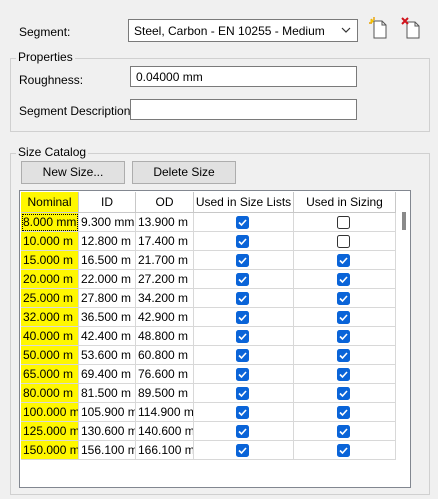 Image resolution: width=438 pixels, height=499 pixels. Describe the element at coordinates (52, 152) in the screenshot. I see `size-catalog-group-title: Size Catalog` at that location.